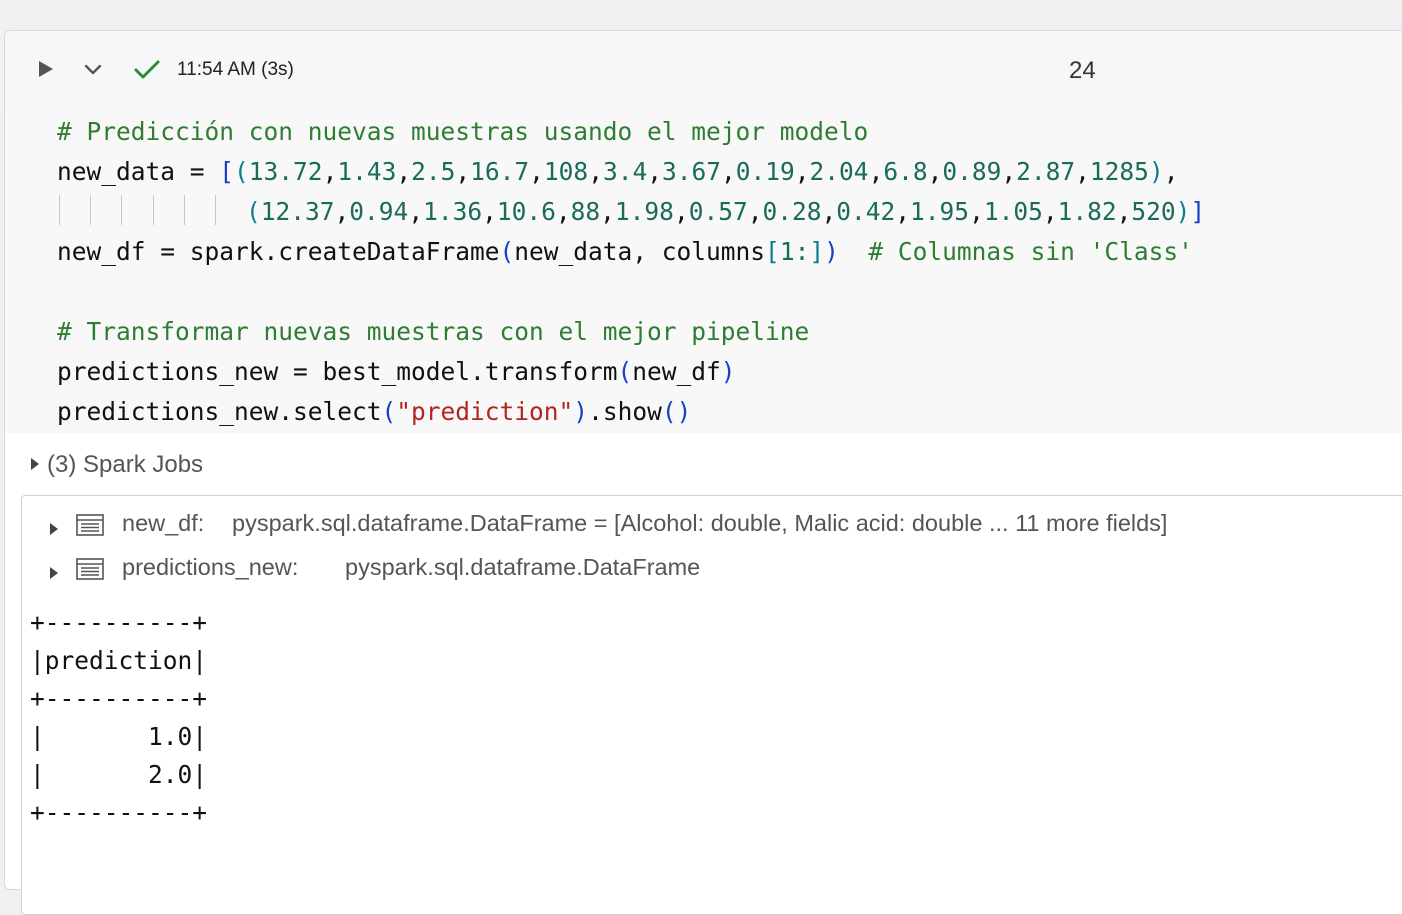 The width and height of the screenshot is (1402, 915). Describe the element at coordinates (1153, 211) in the screenshot. I see `tuple-value: 520` at that location.